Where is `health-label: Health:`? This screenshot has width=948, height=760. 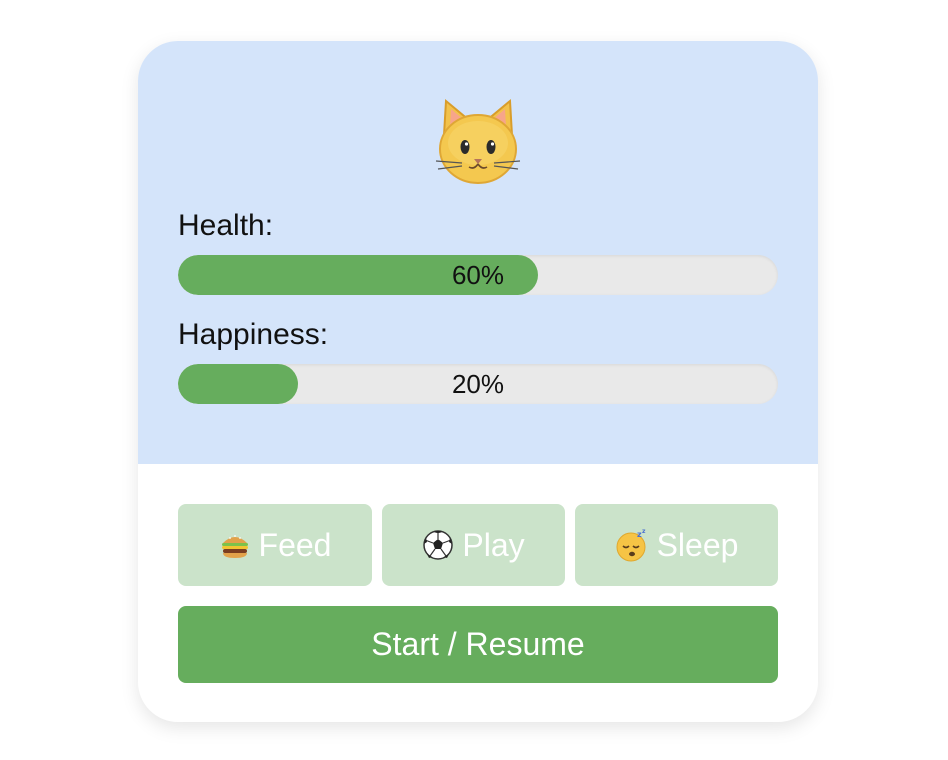
health-label: Health: is located at coordinates (226, 225).